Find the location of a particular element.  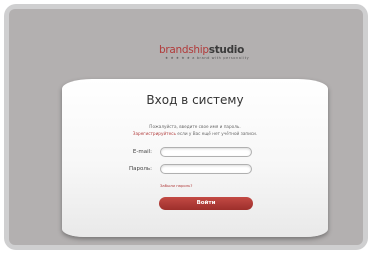

password-label: Пароль: is located at coordinates (140, 169).